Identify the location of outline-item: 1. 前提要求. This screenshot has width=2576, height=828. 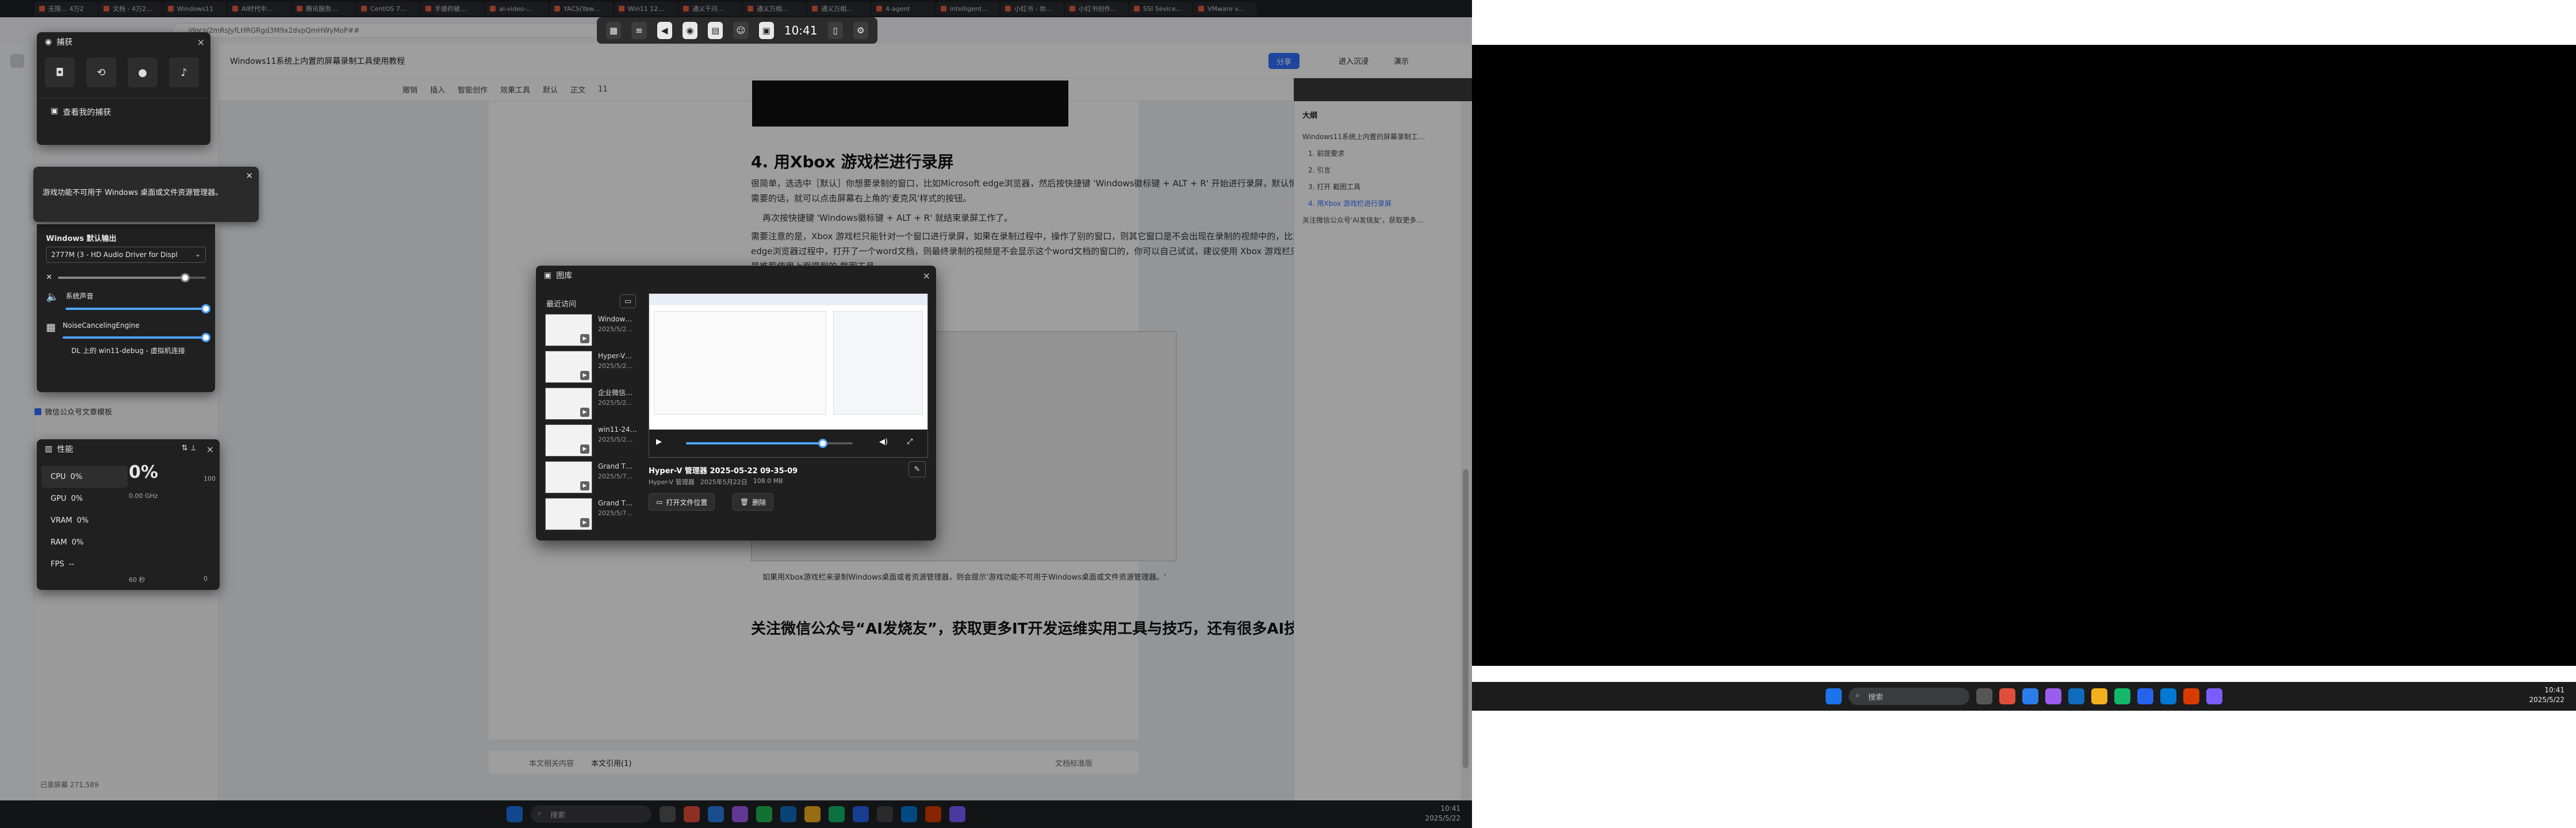
(1377, 153).